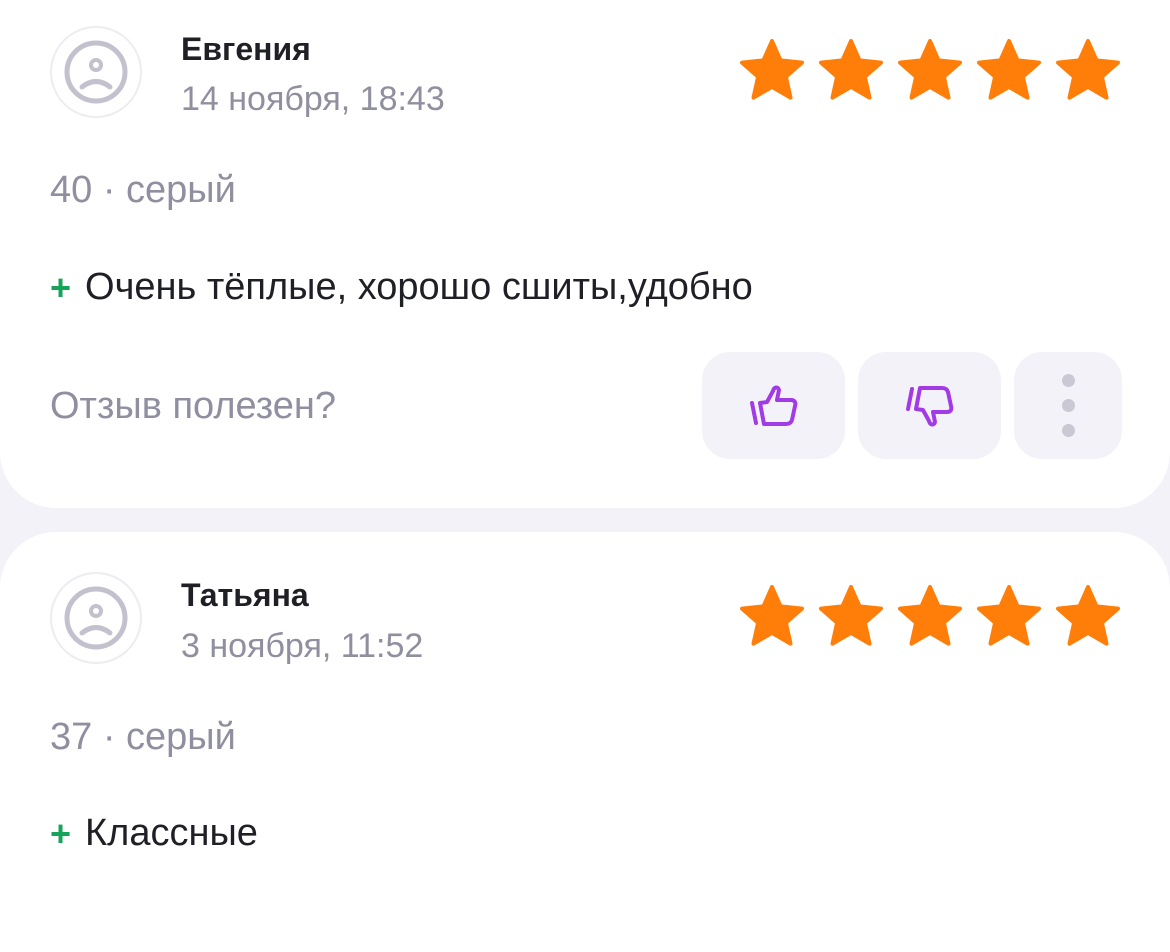 The image size is (1170, 952). Describe the element at coordinates (245, 595) in the screenshot. I see `review-author: Татьяна` at that location.